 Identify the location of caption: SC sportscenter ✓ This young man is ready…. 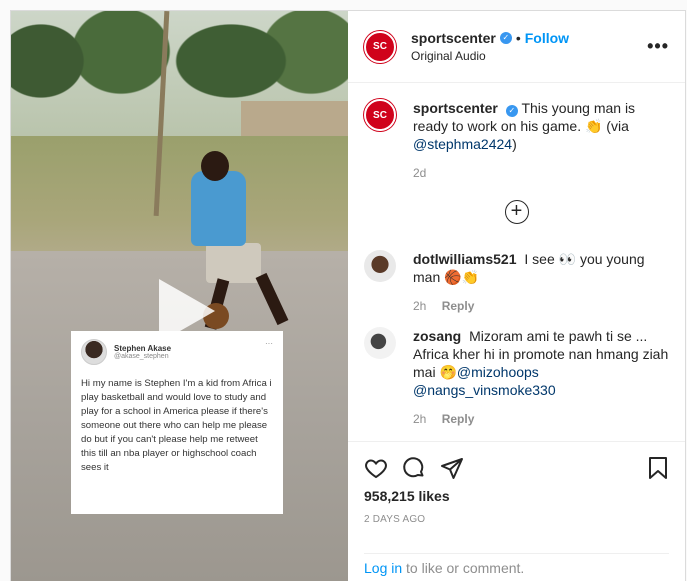
(516, 140).